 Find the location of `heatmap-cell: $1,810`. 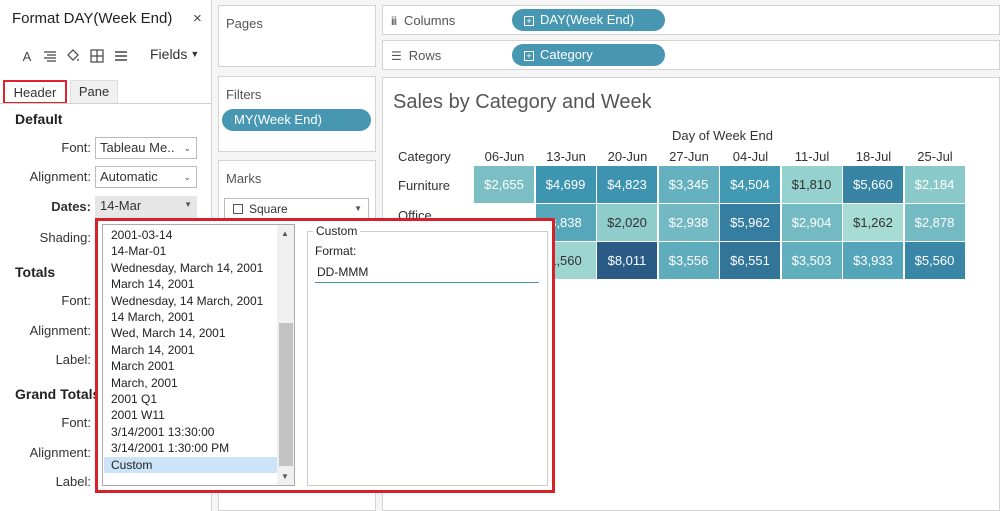

heatmap-cell: $1,810 is located at coordinates (811, 184).